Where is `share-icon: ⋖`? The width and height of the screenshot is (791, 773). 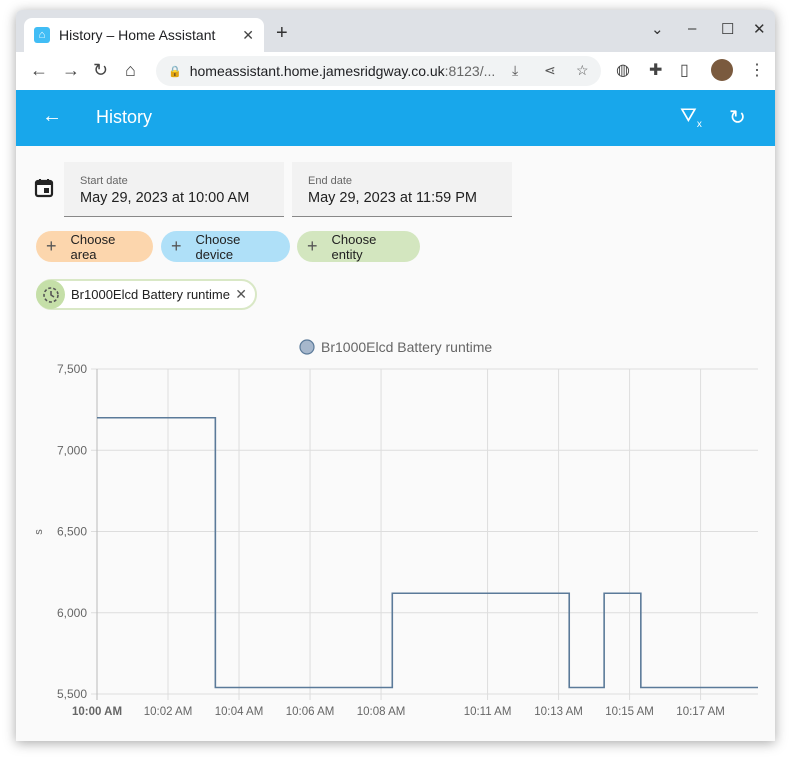
share-icon: ⋖ is located at coordinates (550, 70).